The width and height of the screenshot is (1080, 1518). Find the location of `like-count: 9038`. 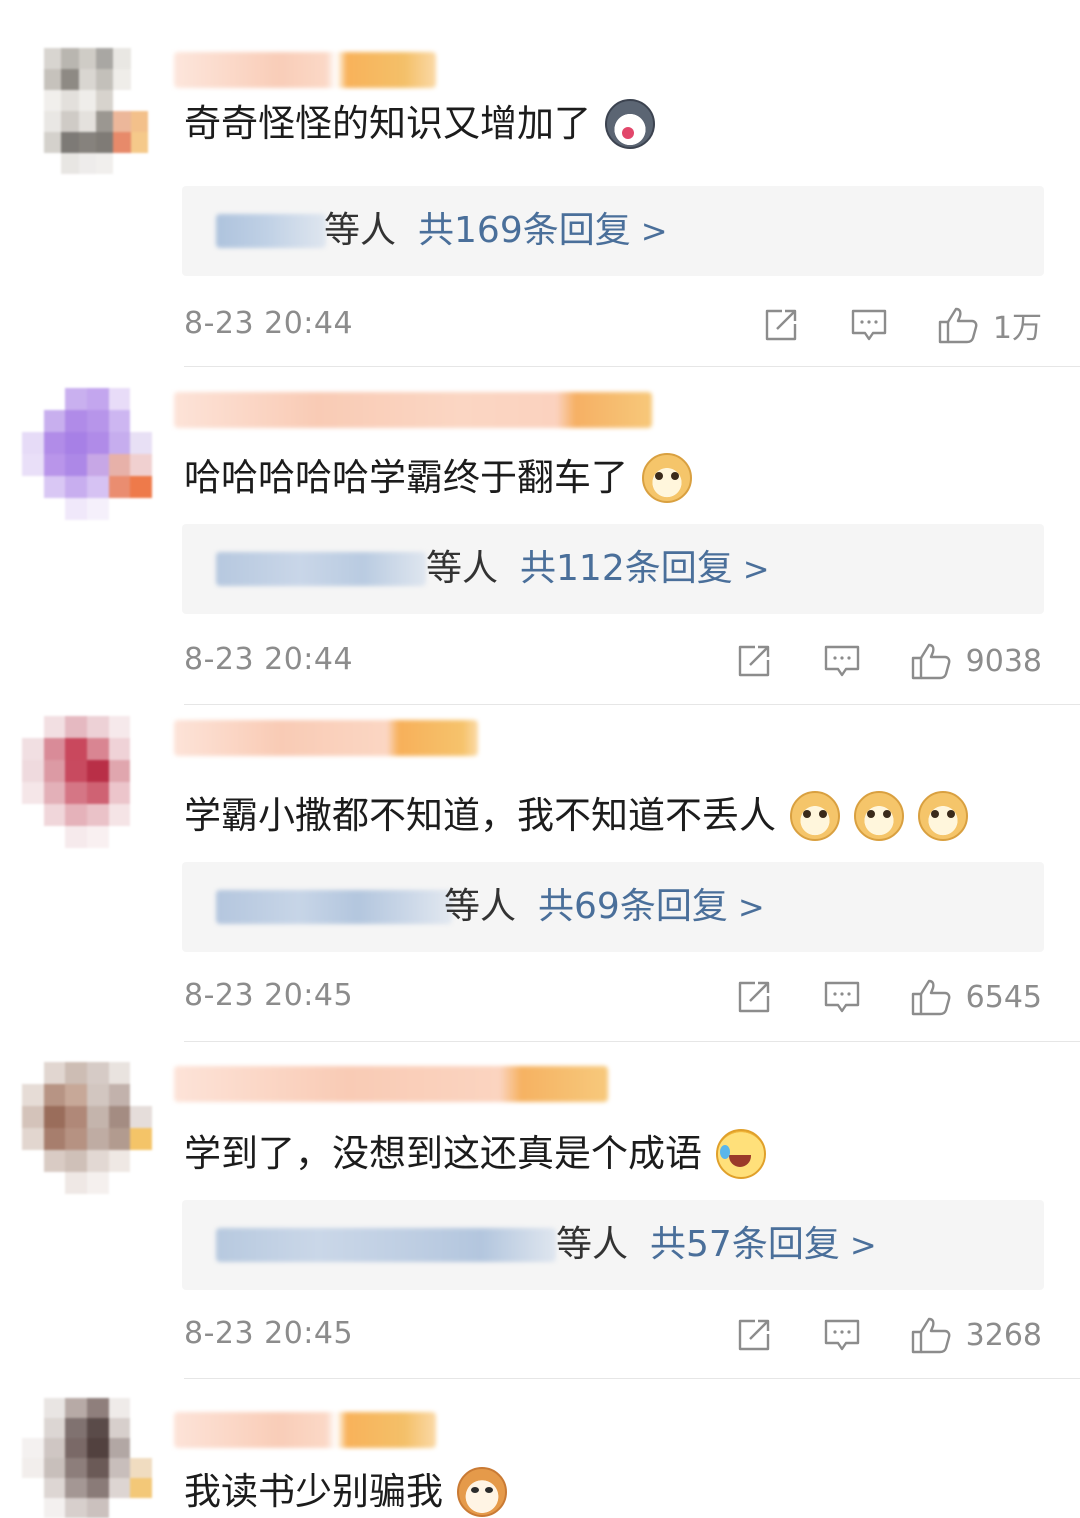

like-count: 9038 is located at coordinates (1003, 661).